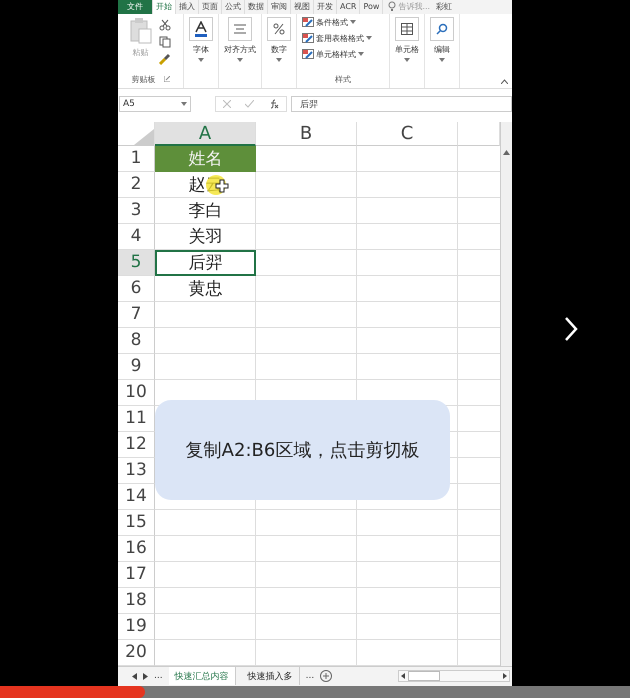 Image resolution: width=630 pixels, height=698 pixels. What do you see at coordinates (136, 575) in the screenshot?
I see `row-header: 17` at bounding box center [136, 575].